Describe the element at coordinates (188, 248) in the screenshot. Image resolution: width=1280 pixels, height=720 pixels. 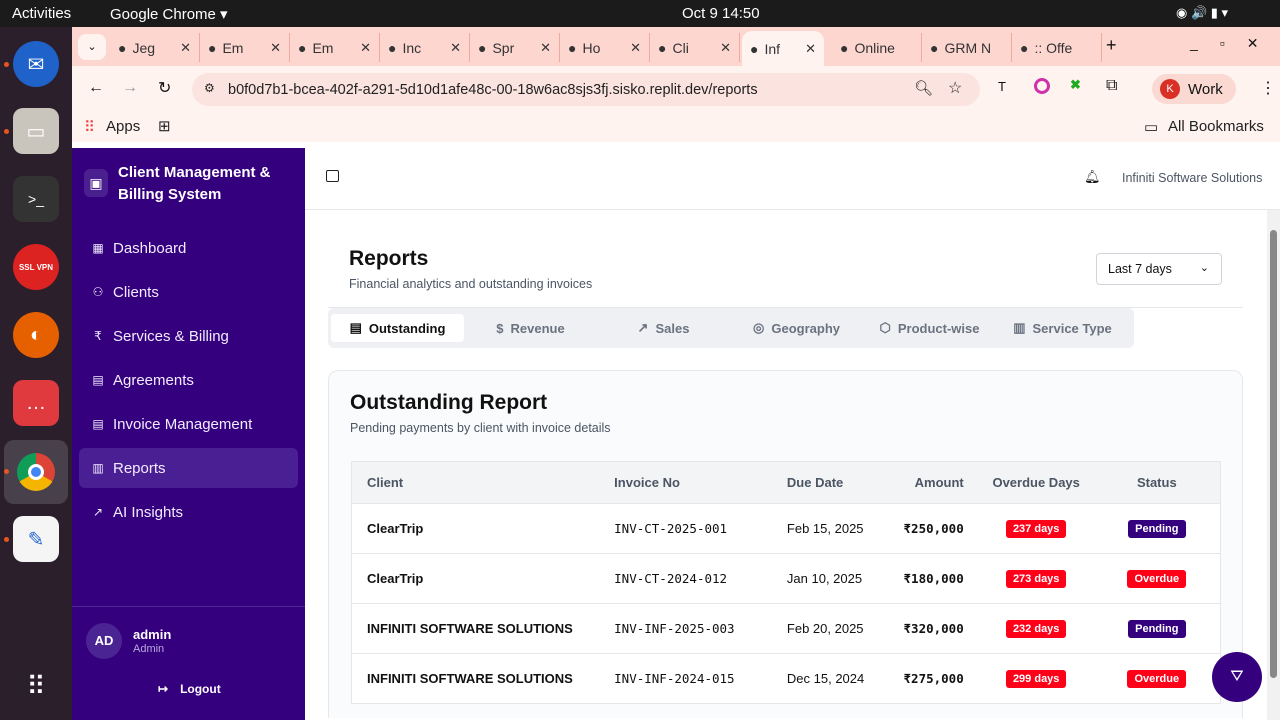
I see `sidebar-item-dashboard: ▦ Dashboard` at that location.